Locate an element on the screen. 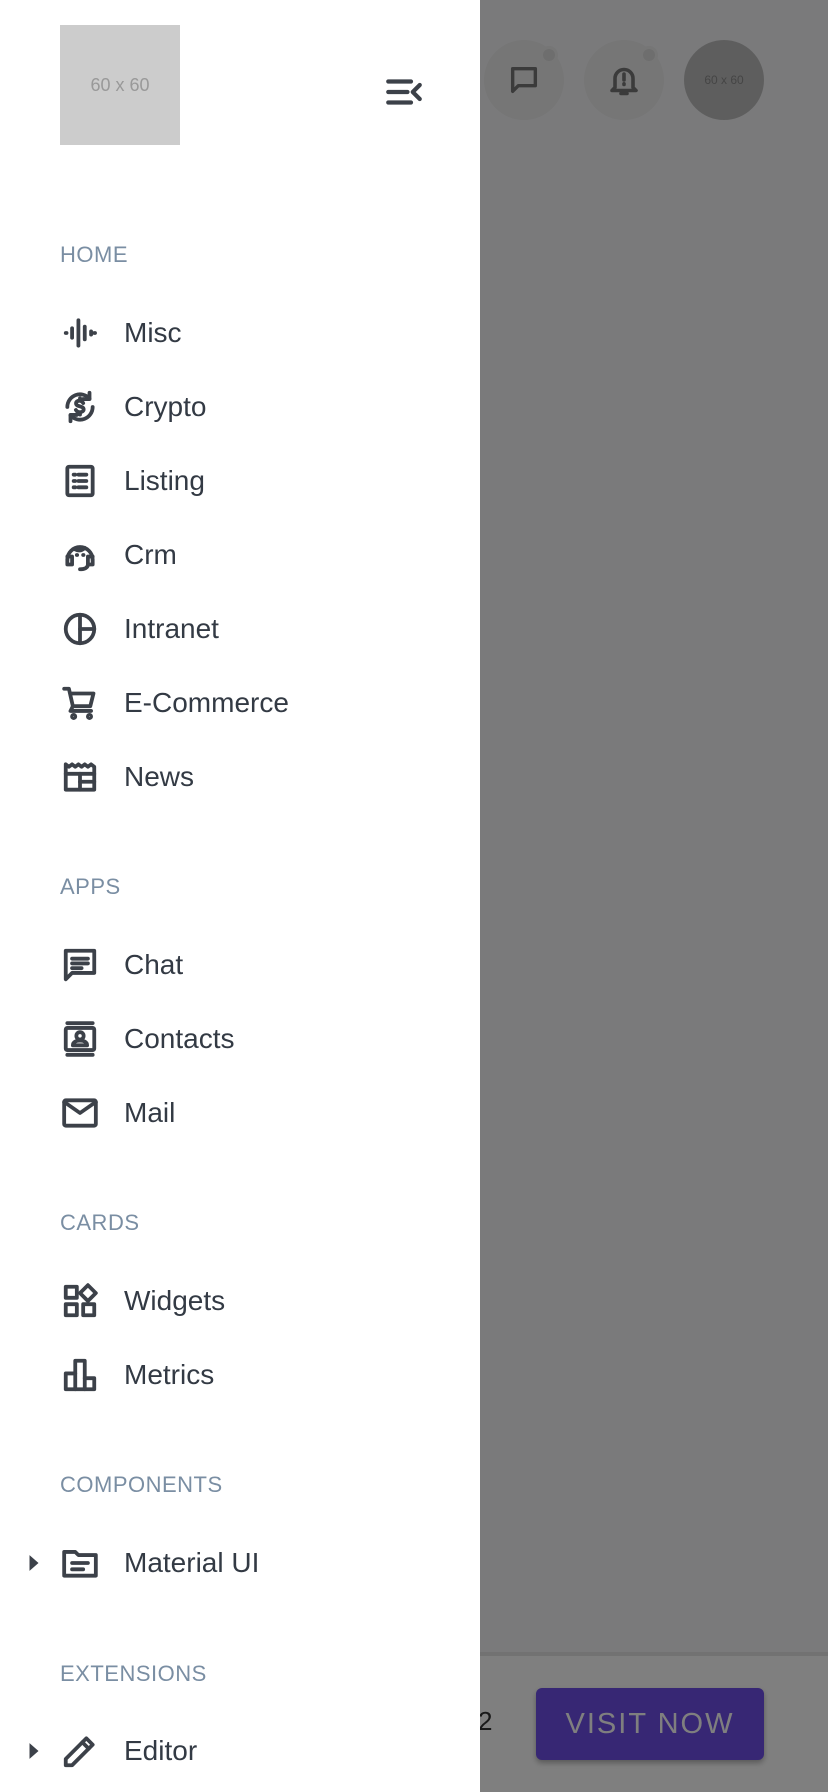  section-home-label: HOME is located at coordinates (94, 254).